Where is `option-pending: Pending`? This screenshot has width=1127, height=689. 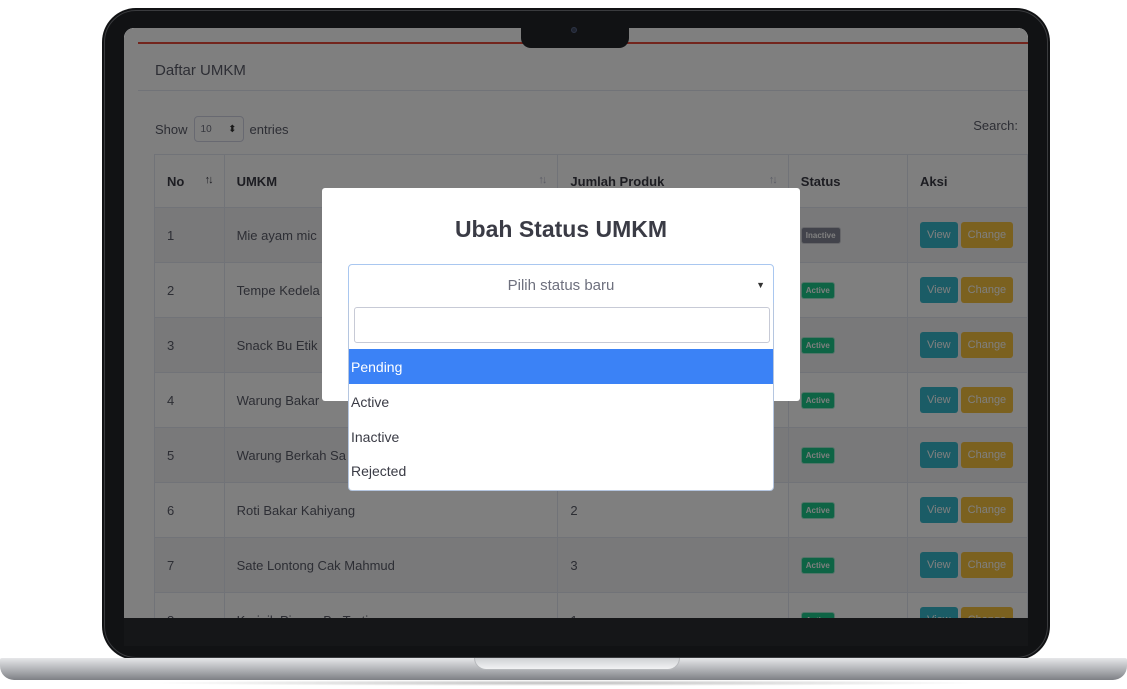 option-pending: Pending is located at coordinates (561, 366).